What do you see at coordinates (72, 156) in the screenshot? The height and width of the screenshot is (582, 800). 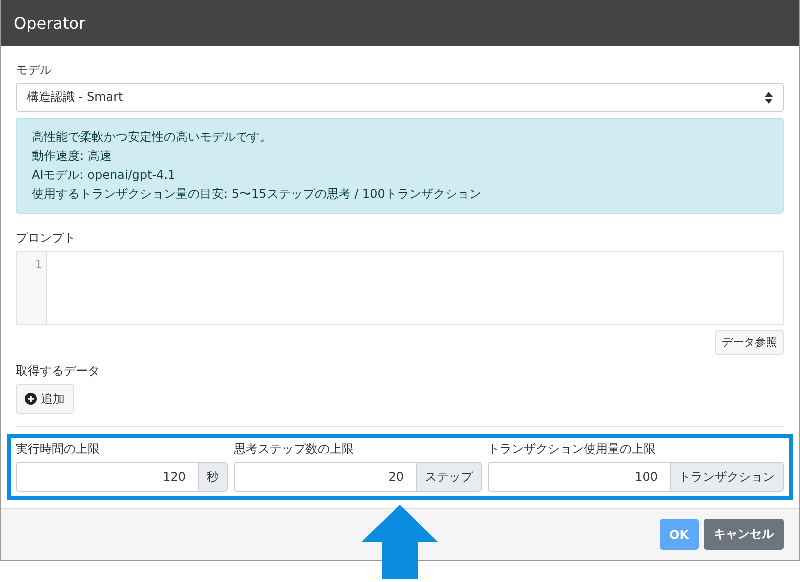 I see `info-text: 動作速度: 高速` at bounding box center [72, 156].